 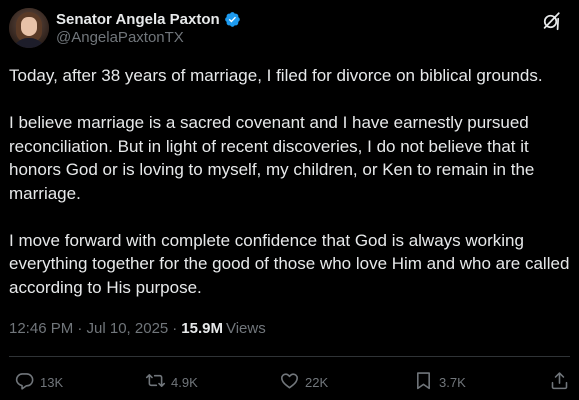 What do you see at coordinates (138, 19) in the screenshot?
I see `author-display-name: Senator Angela Paxton` at bounding box center [138, 19].